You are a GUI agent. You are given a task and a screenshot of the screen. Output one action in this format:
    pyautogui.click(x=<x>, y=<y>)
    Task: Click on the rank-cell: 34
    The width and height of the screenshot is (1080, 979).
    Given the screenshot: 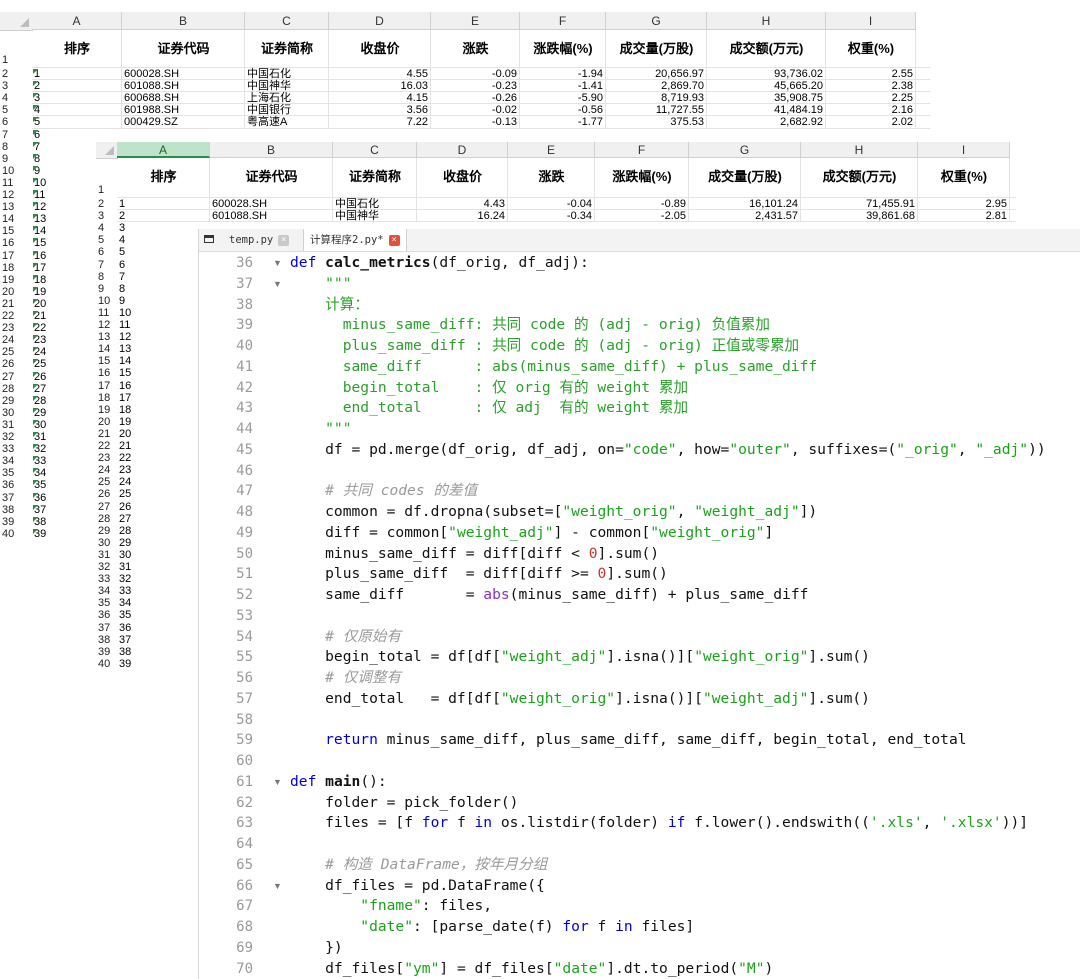 What is the action you would take?
    pyautogui.click(x=124, y=603)
    